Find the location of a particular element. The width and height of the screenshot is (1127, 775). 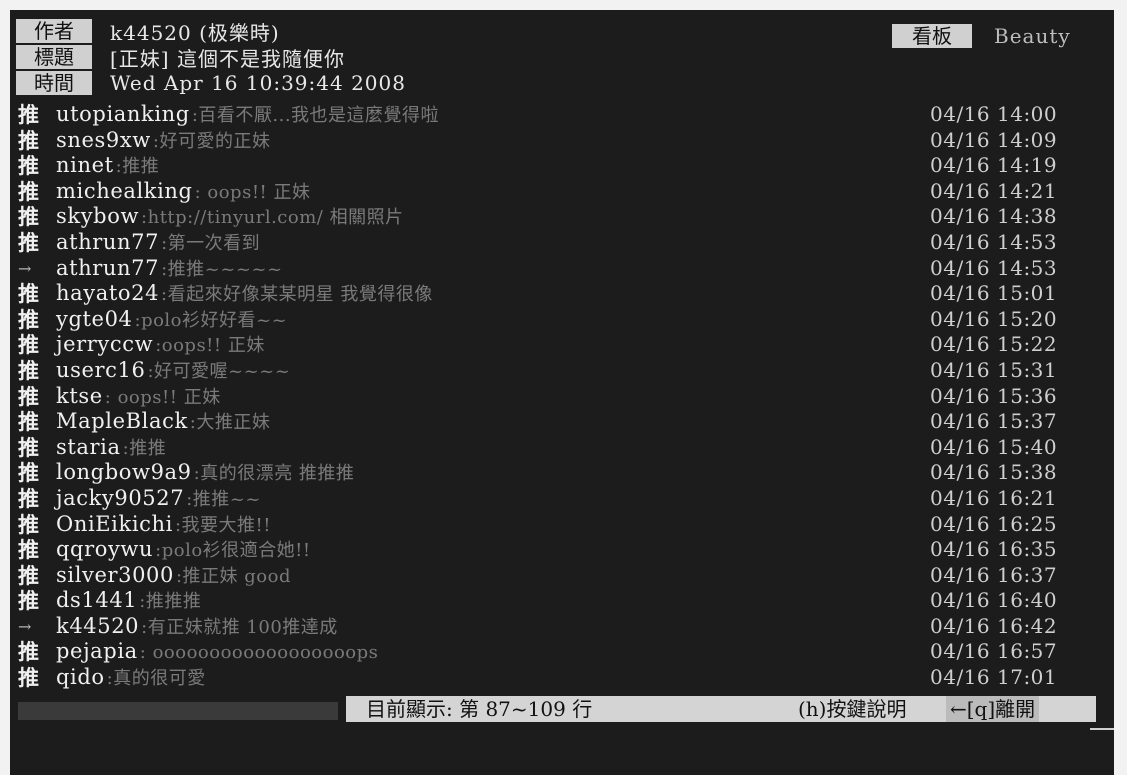

push-user-line: ktse: oops!! 正妹 is located at coordinates (138, 397).